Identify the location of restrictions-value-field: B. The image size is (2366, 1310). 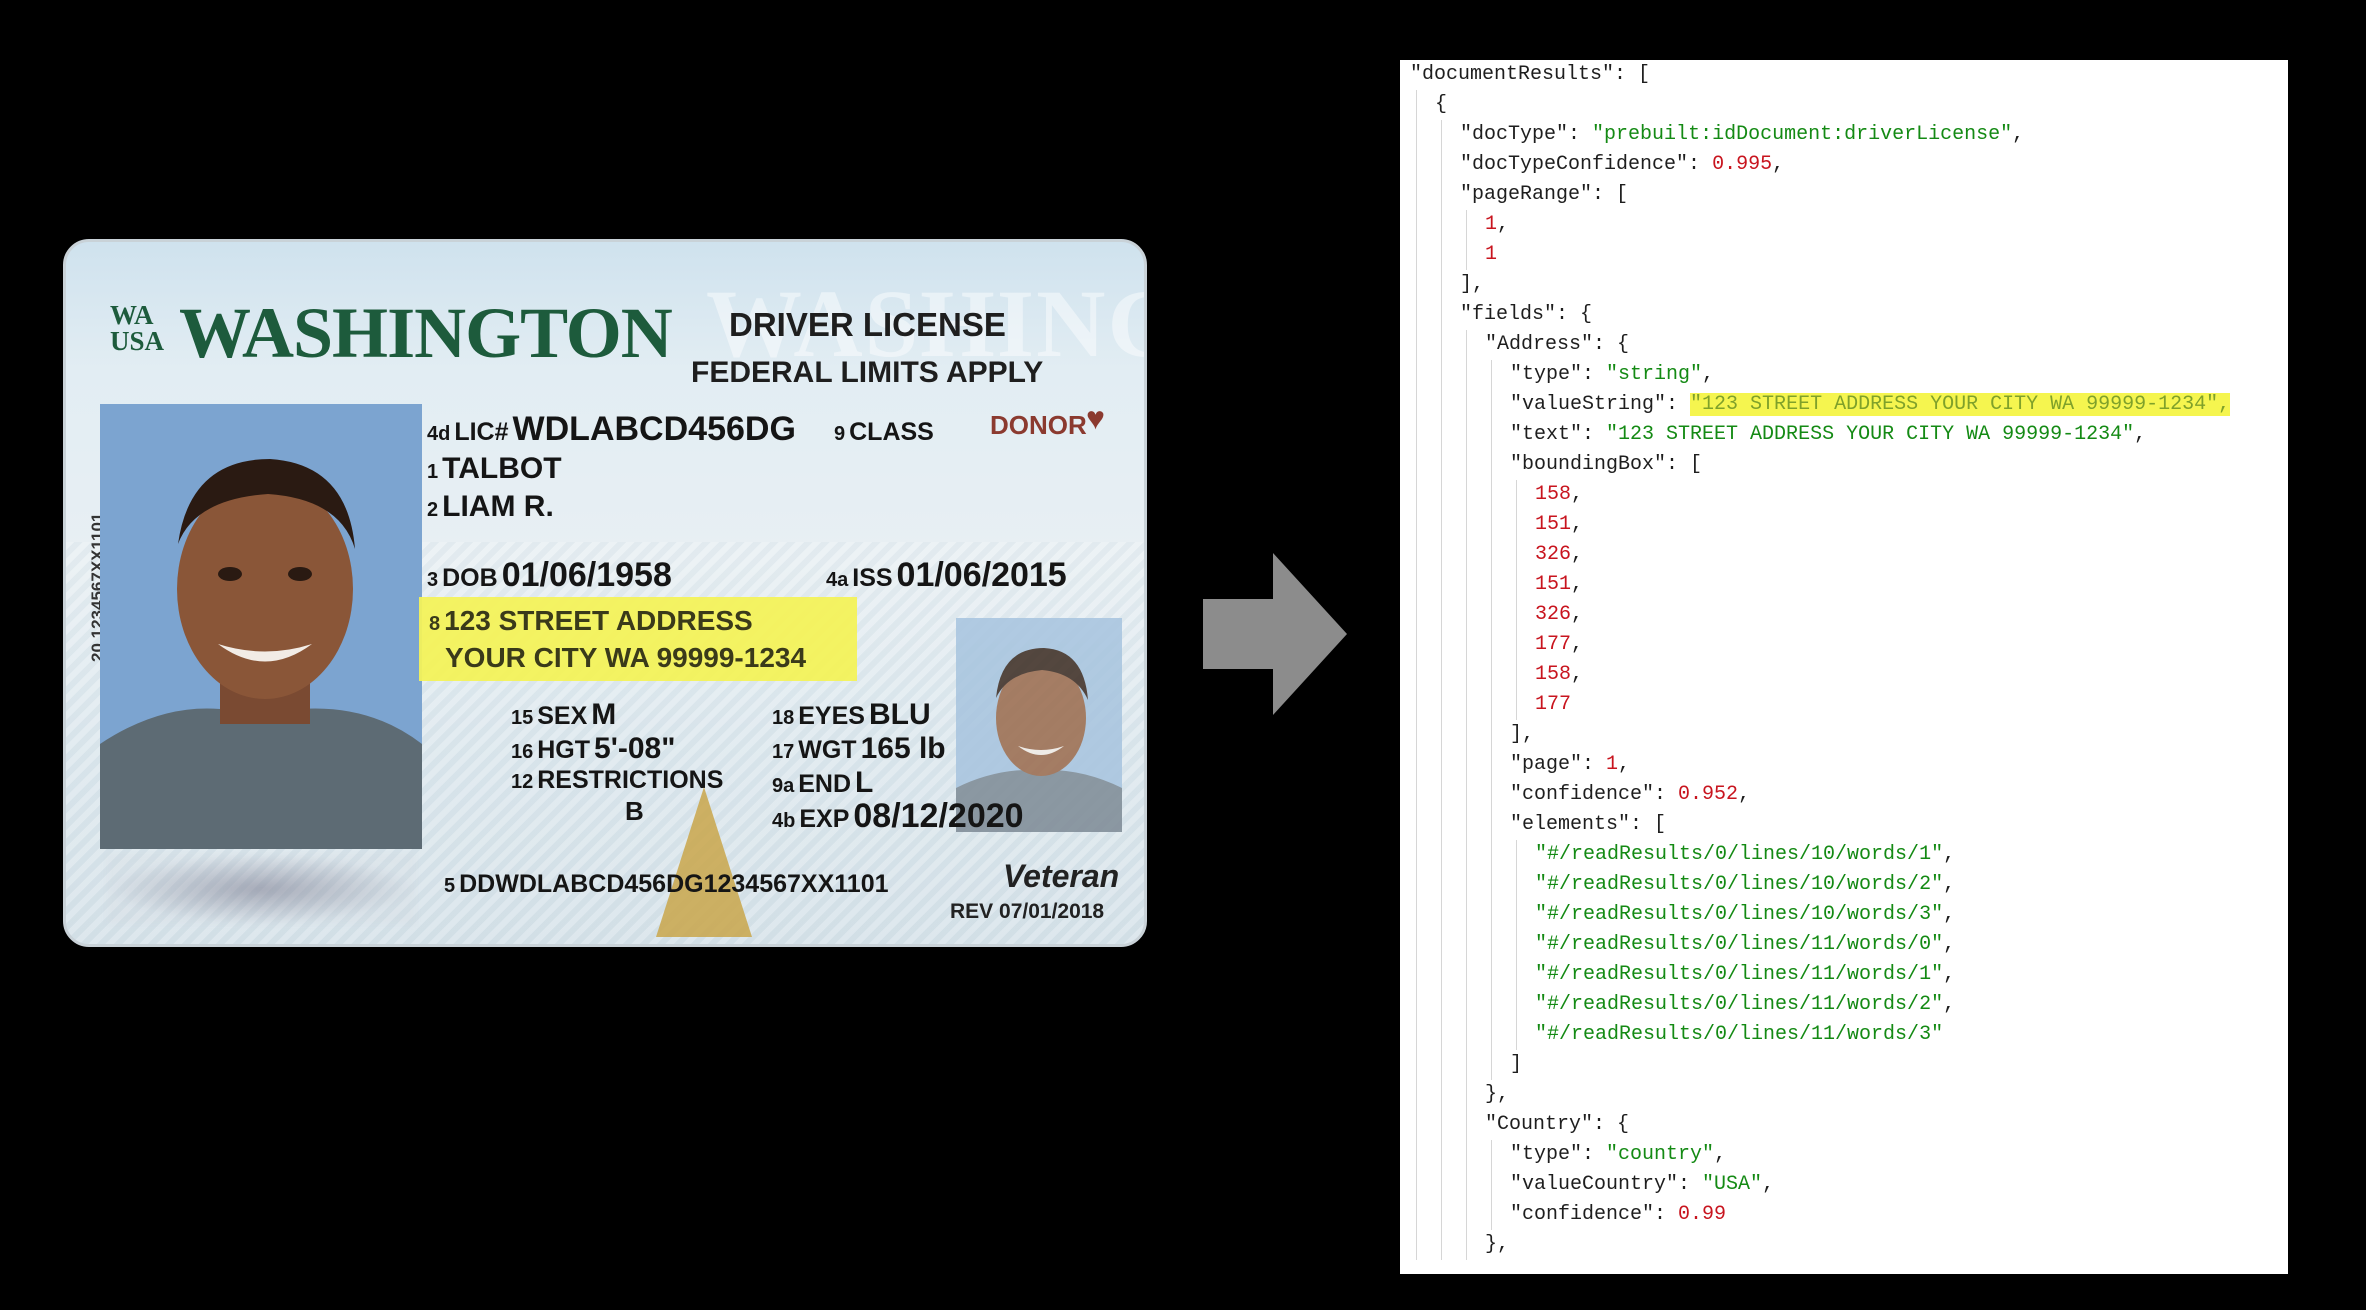
(634, 811).